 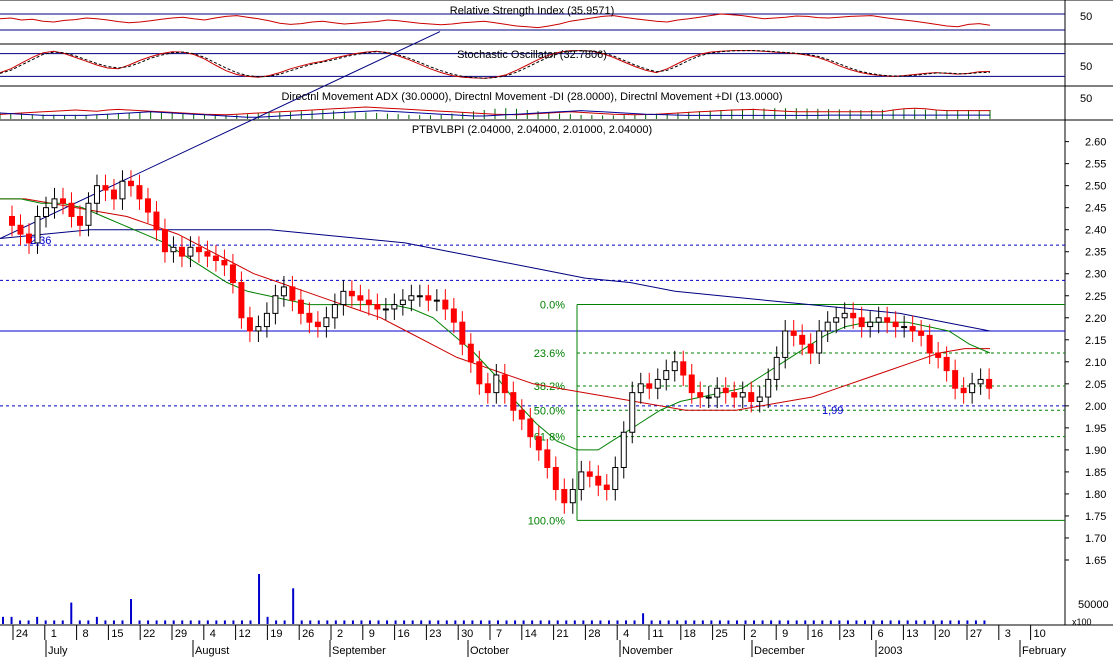 What do you see at coordinates (594, 634) in the screenshot?
I see `x-tick-label: 28` at bounding box center [594, 634].